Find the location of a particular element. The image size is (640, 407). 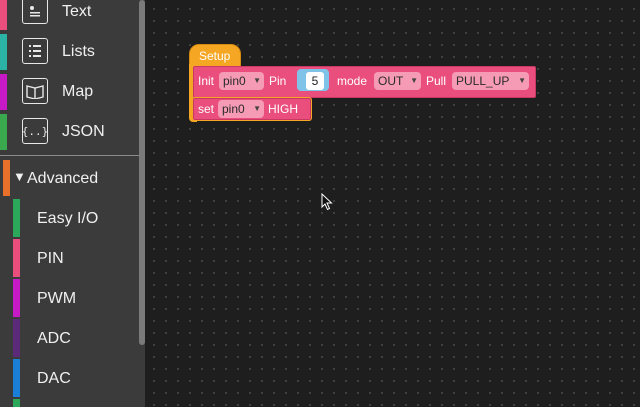

category-adc: ADC is located at coordinates (69, 339).